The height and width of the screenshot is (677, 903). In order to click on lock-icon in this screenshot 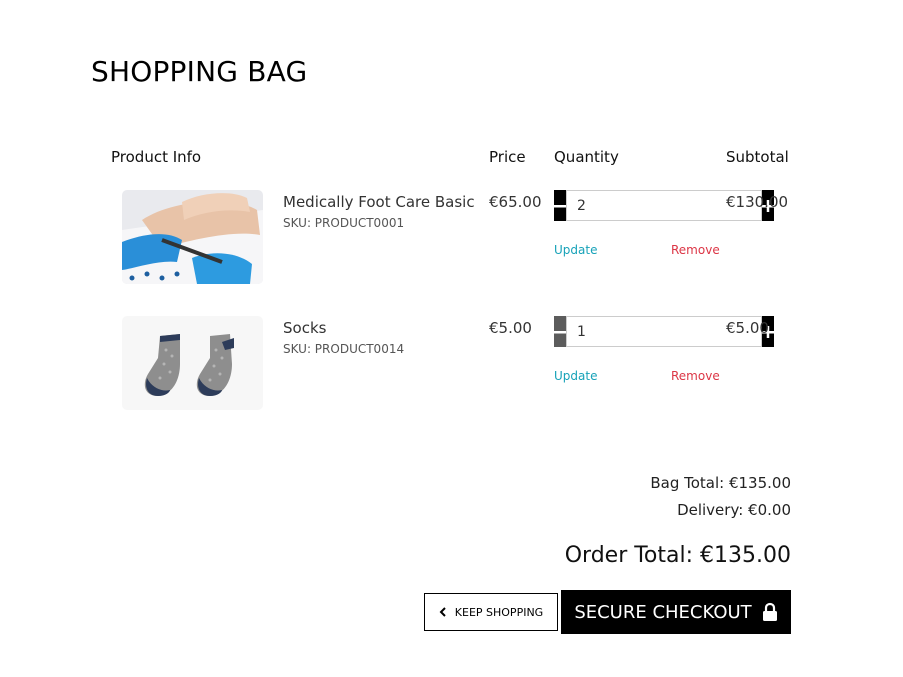, I will do `click(769, 611)`.